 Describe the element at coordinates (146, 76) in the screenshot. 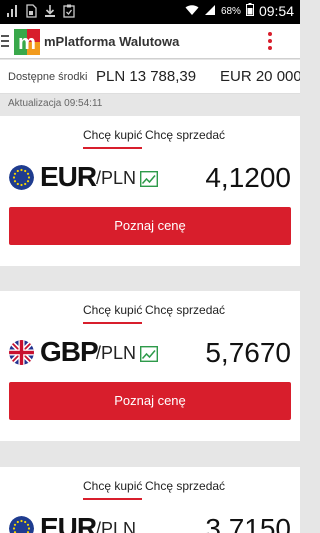

I see `funds-pln-value: PLN 13 788,39` at that location.